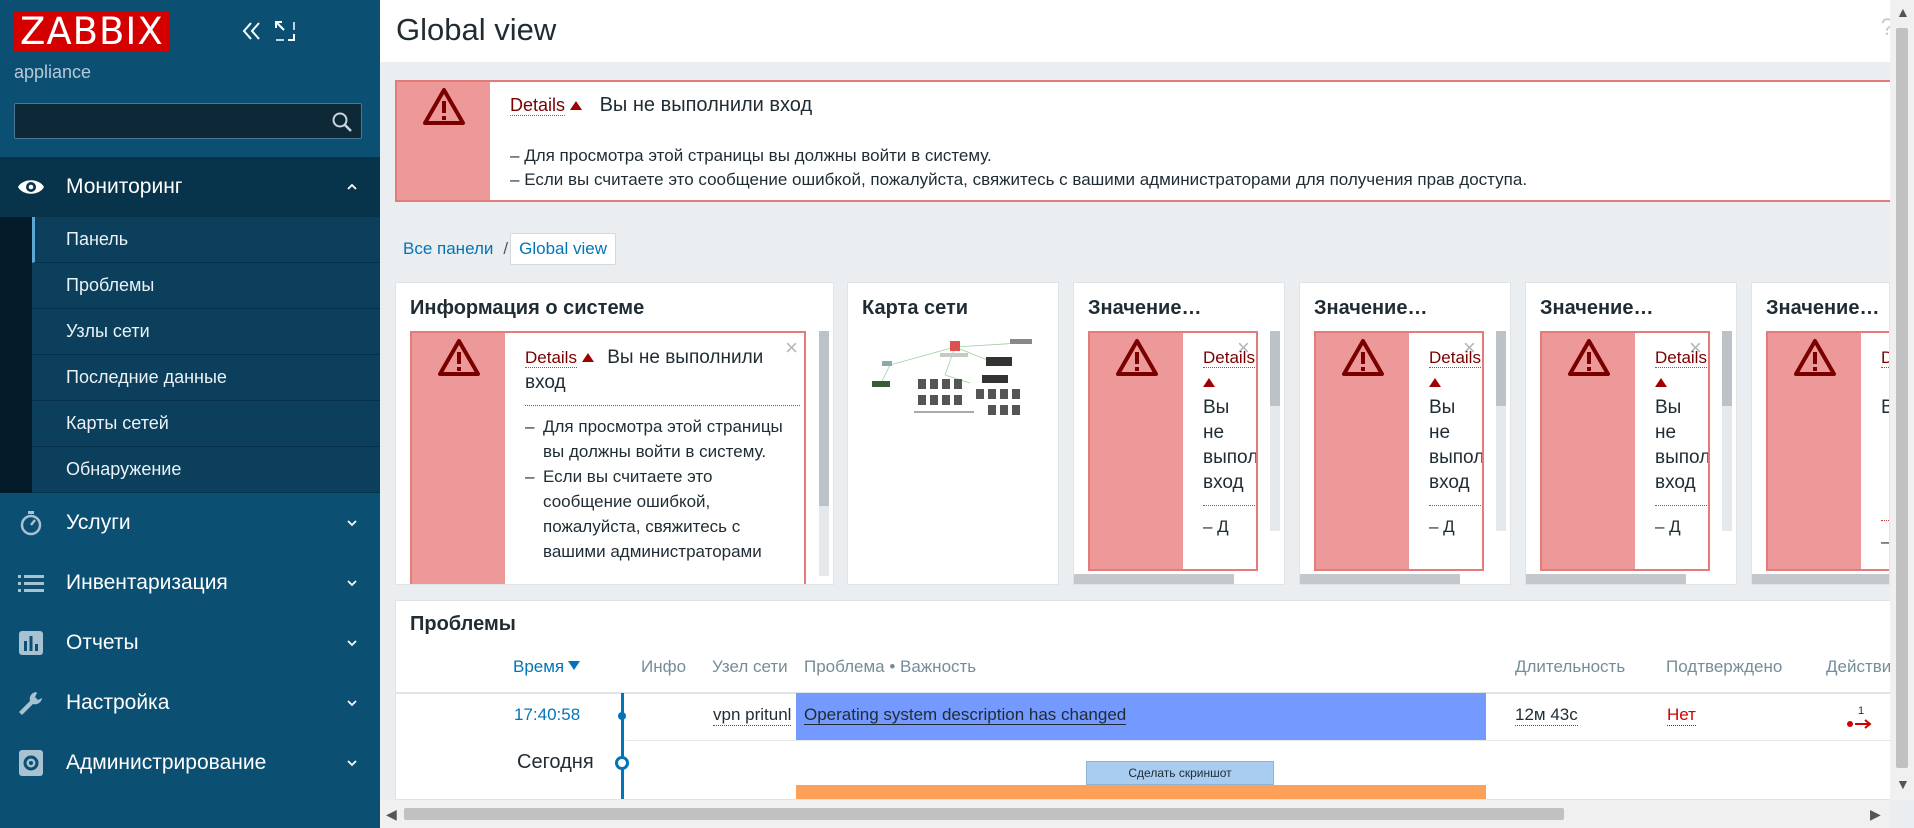 The height and width of the screenshot is (828, 1914). What do you see at coordinates (1903, 784) in the screenshot?
I see `scroll-down-icon: ▼` at bounding box center [1903, 784].